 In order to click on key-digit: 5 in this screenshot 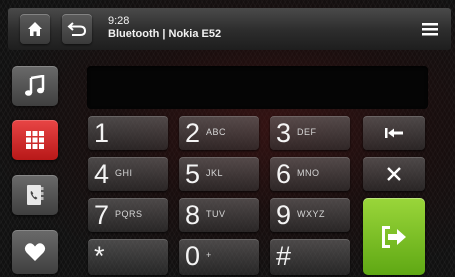, I will do `click(193, 174)`.